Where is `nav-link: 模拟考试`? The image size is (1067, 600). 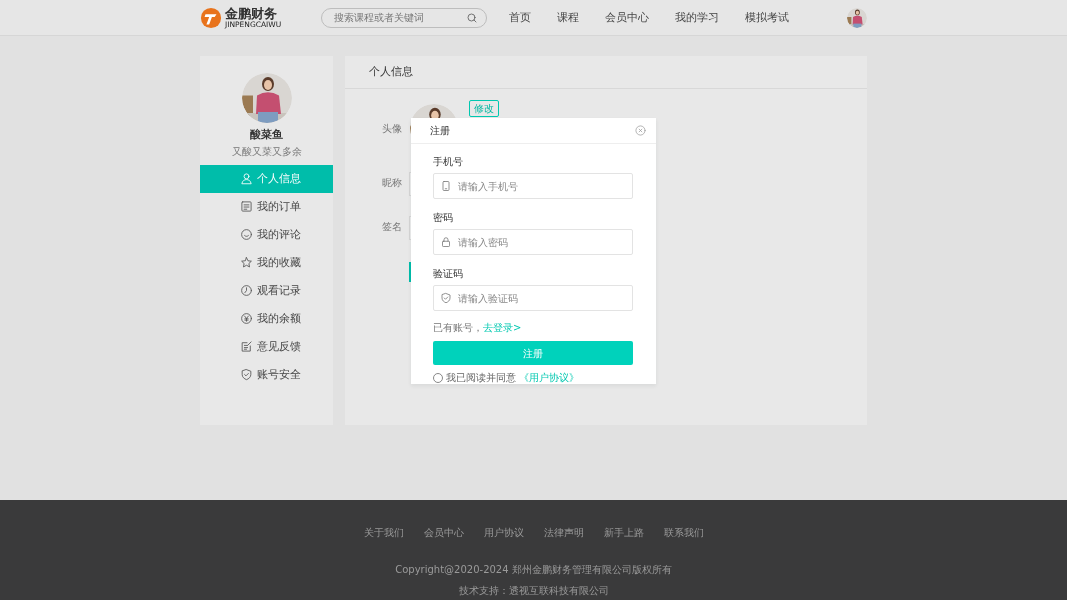 nav-link: 模拟考试 is located at coordinates (767, 17).